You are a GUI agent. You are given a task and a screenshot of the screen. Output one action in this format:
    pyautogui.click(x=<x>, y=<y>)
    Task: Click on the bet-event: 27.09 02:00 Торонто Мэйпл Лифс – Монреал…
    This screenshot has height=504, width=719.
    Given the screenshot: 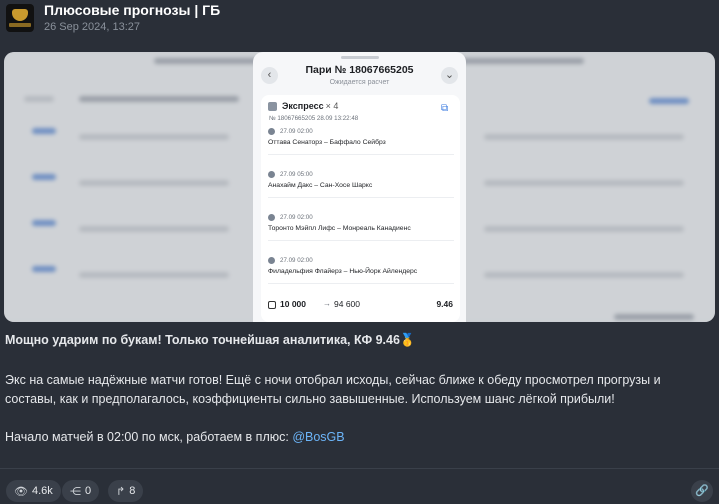 What is the action you would take?
    pyautogui.click(x=361, y=234)
    